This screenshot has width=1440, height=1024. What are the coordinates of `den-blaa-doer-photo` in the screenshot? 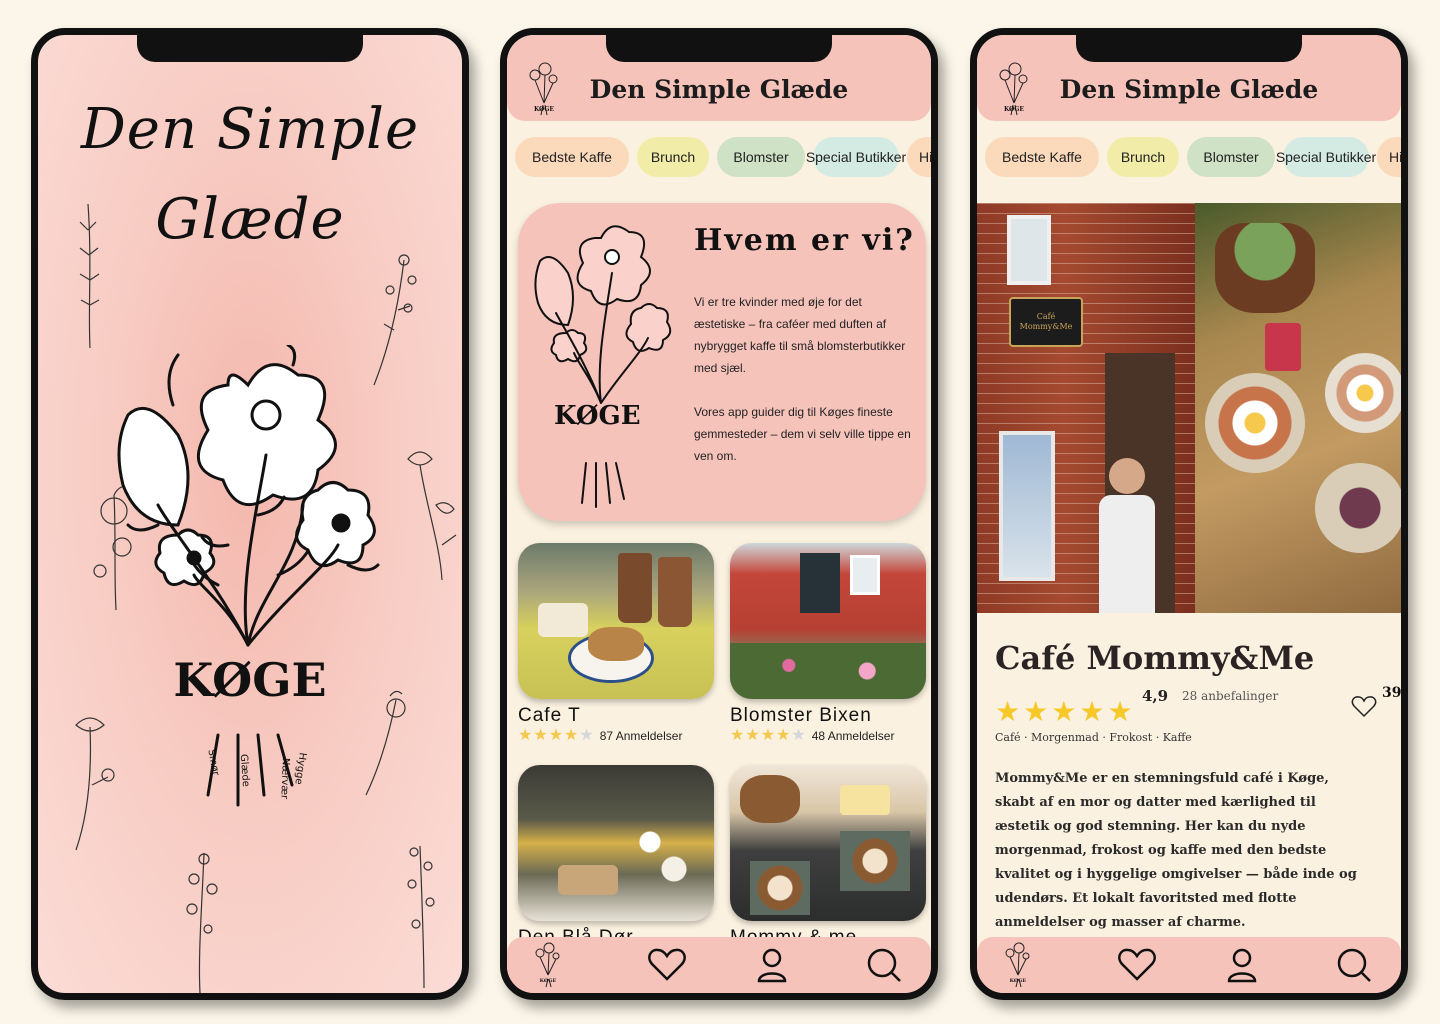 It's located at (616, 843).